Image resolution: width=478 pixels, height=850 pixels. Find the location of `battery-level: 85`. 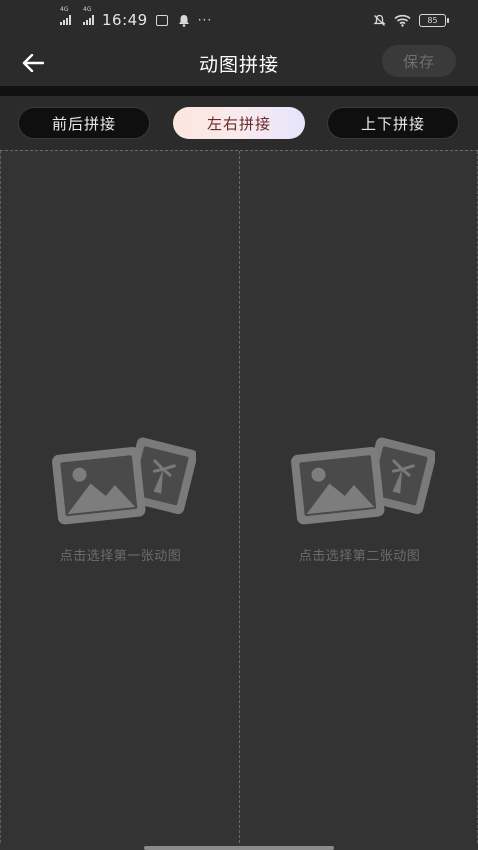

battery-level: 85 is located at coordinates (432, 20).